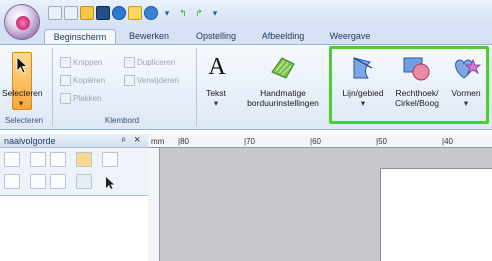 This screenshot has height=261, width=492. Describe the element at coordinates (122, 120) in the screenshot. I see `group-label-clipboard: Klembord` at that location.